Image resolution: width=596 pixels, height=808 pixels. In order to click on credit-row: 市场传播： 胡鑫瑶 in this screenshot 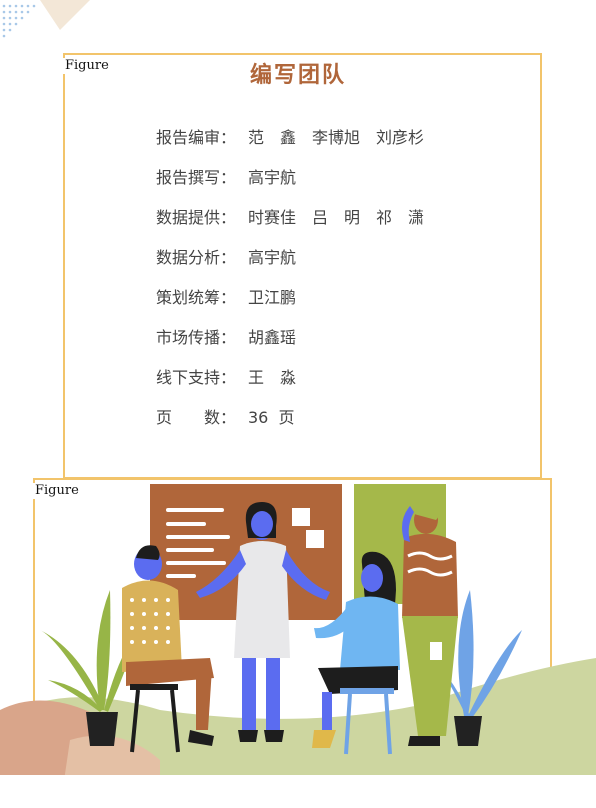, I will do `click(336, 336)`.